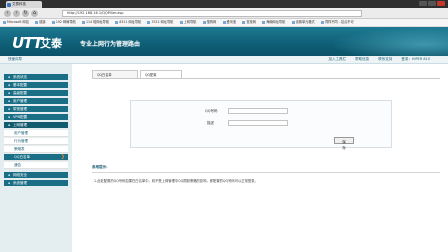 The width and height of the screenshot is (448, 252). Describe the element at coordinates (441, 3) in the screenshot. I see `close-icon` at that location.